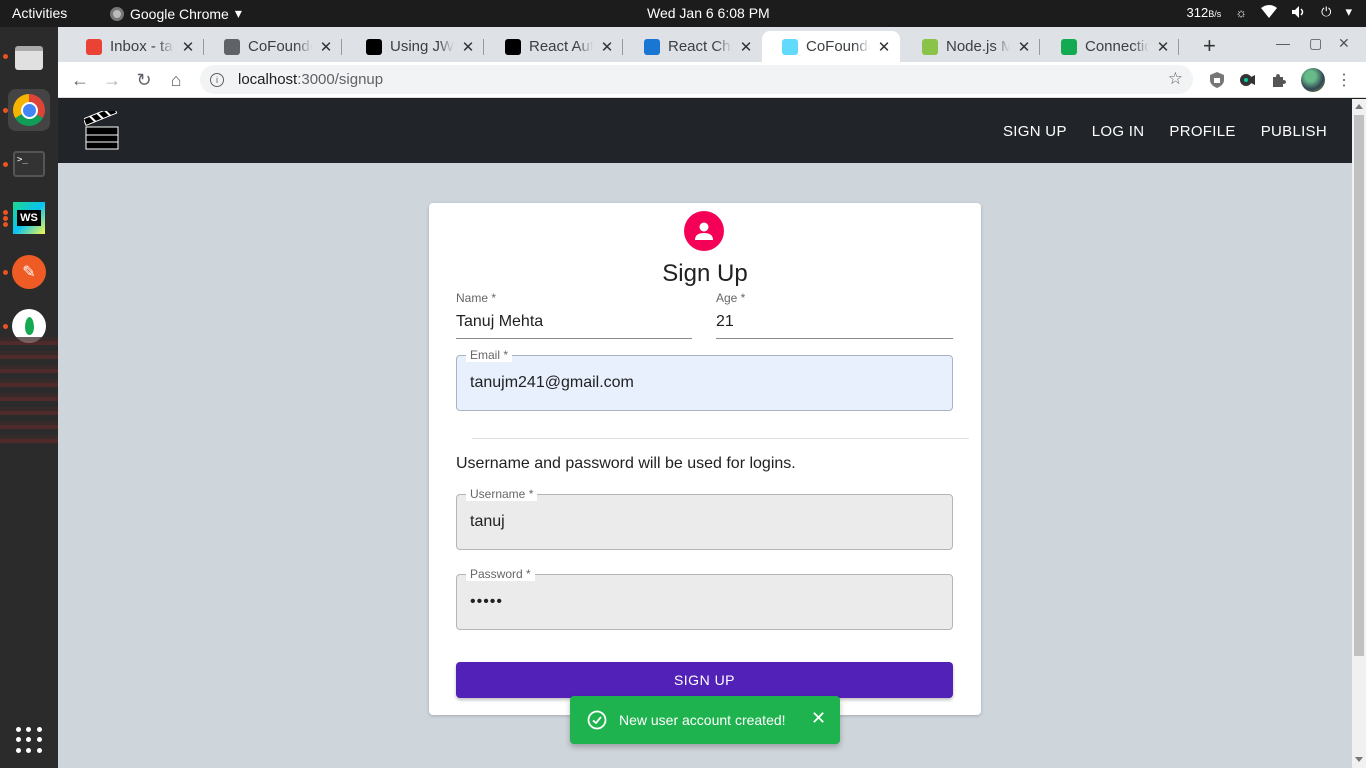 The width and height of the screenshot is (1366, 768). I want to click on browser-toolbar: ← → ↻ ⌂ i localhost:3000/signup ☆ ⋮, so click(712, 80).